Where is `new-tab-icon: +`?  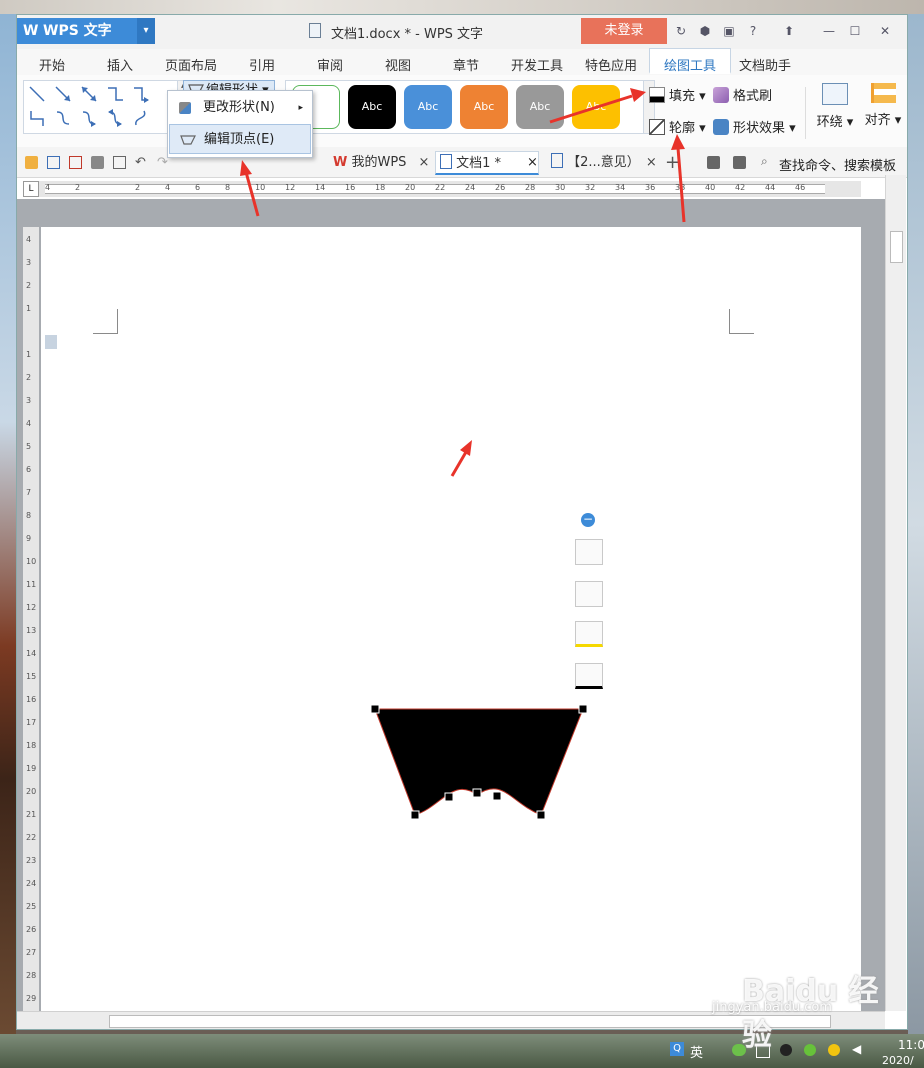 new-tab-icon: + is located at coordinates (672, 162).